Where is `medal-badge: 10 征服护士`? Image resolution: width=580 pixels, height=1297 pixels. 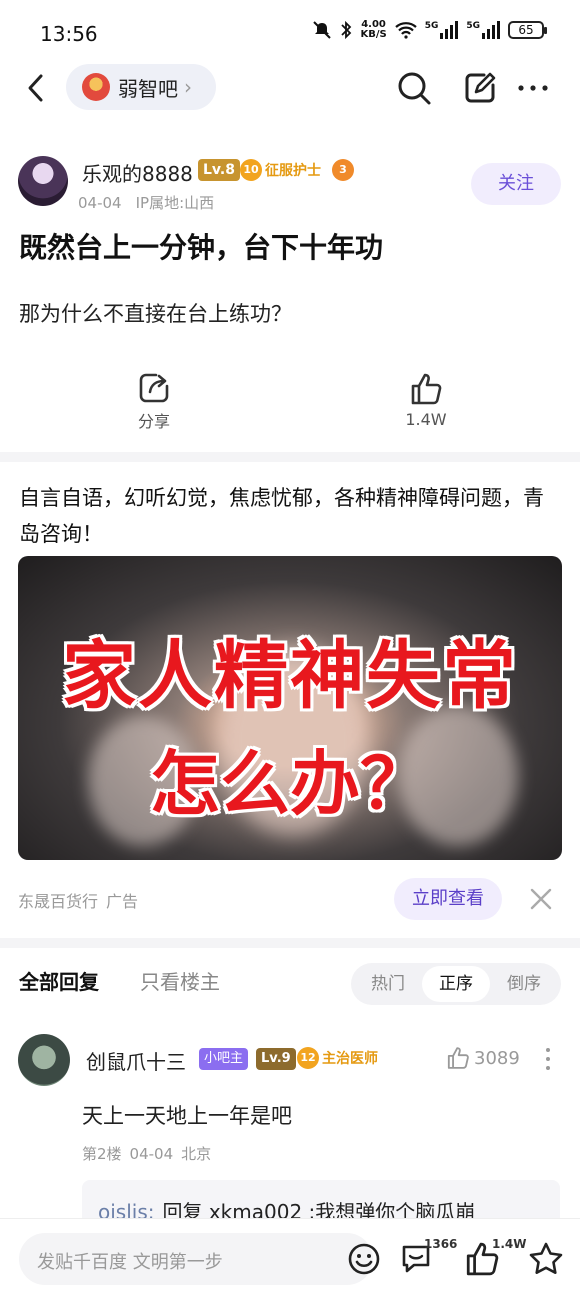 medal-badge: 10 征服护士 is located at coordinates (280, 170).